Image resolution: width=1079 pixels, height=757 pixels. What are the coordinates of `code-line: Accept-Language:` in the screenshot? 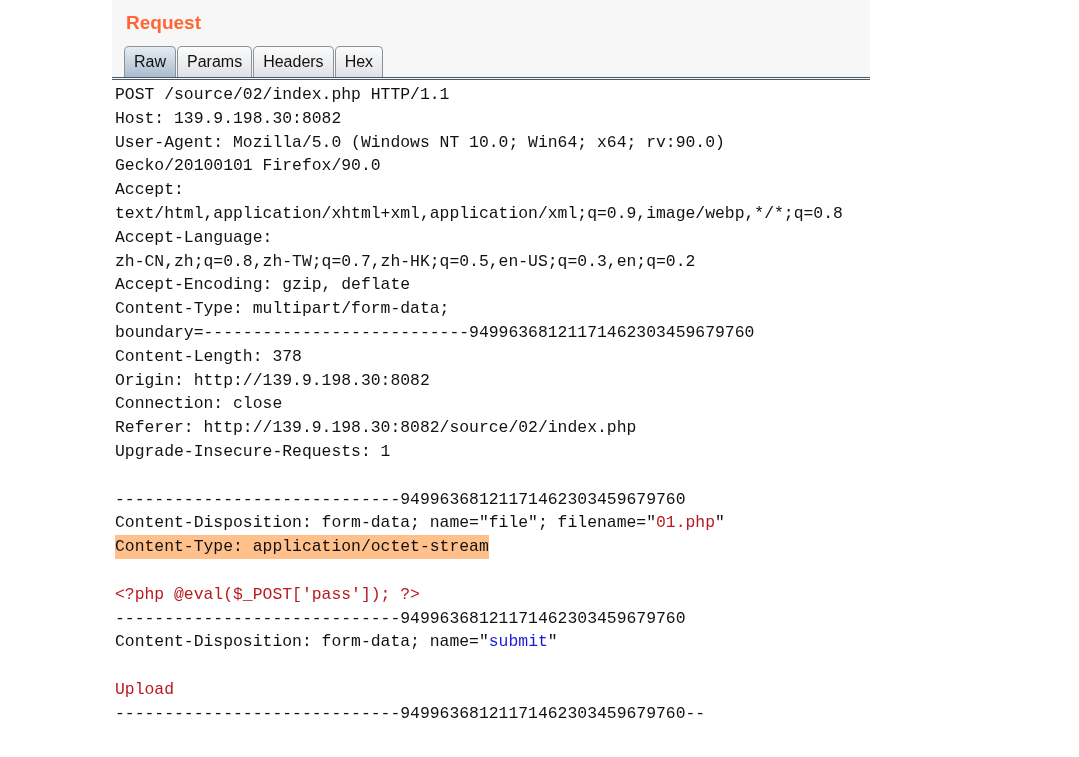 It's located at (194, 237).